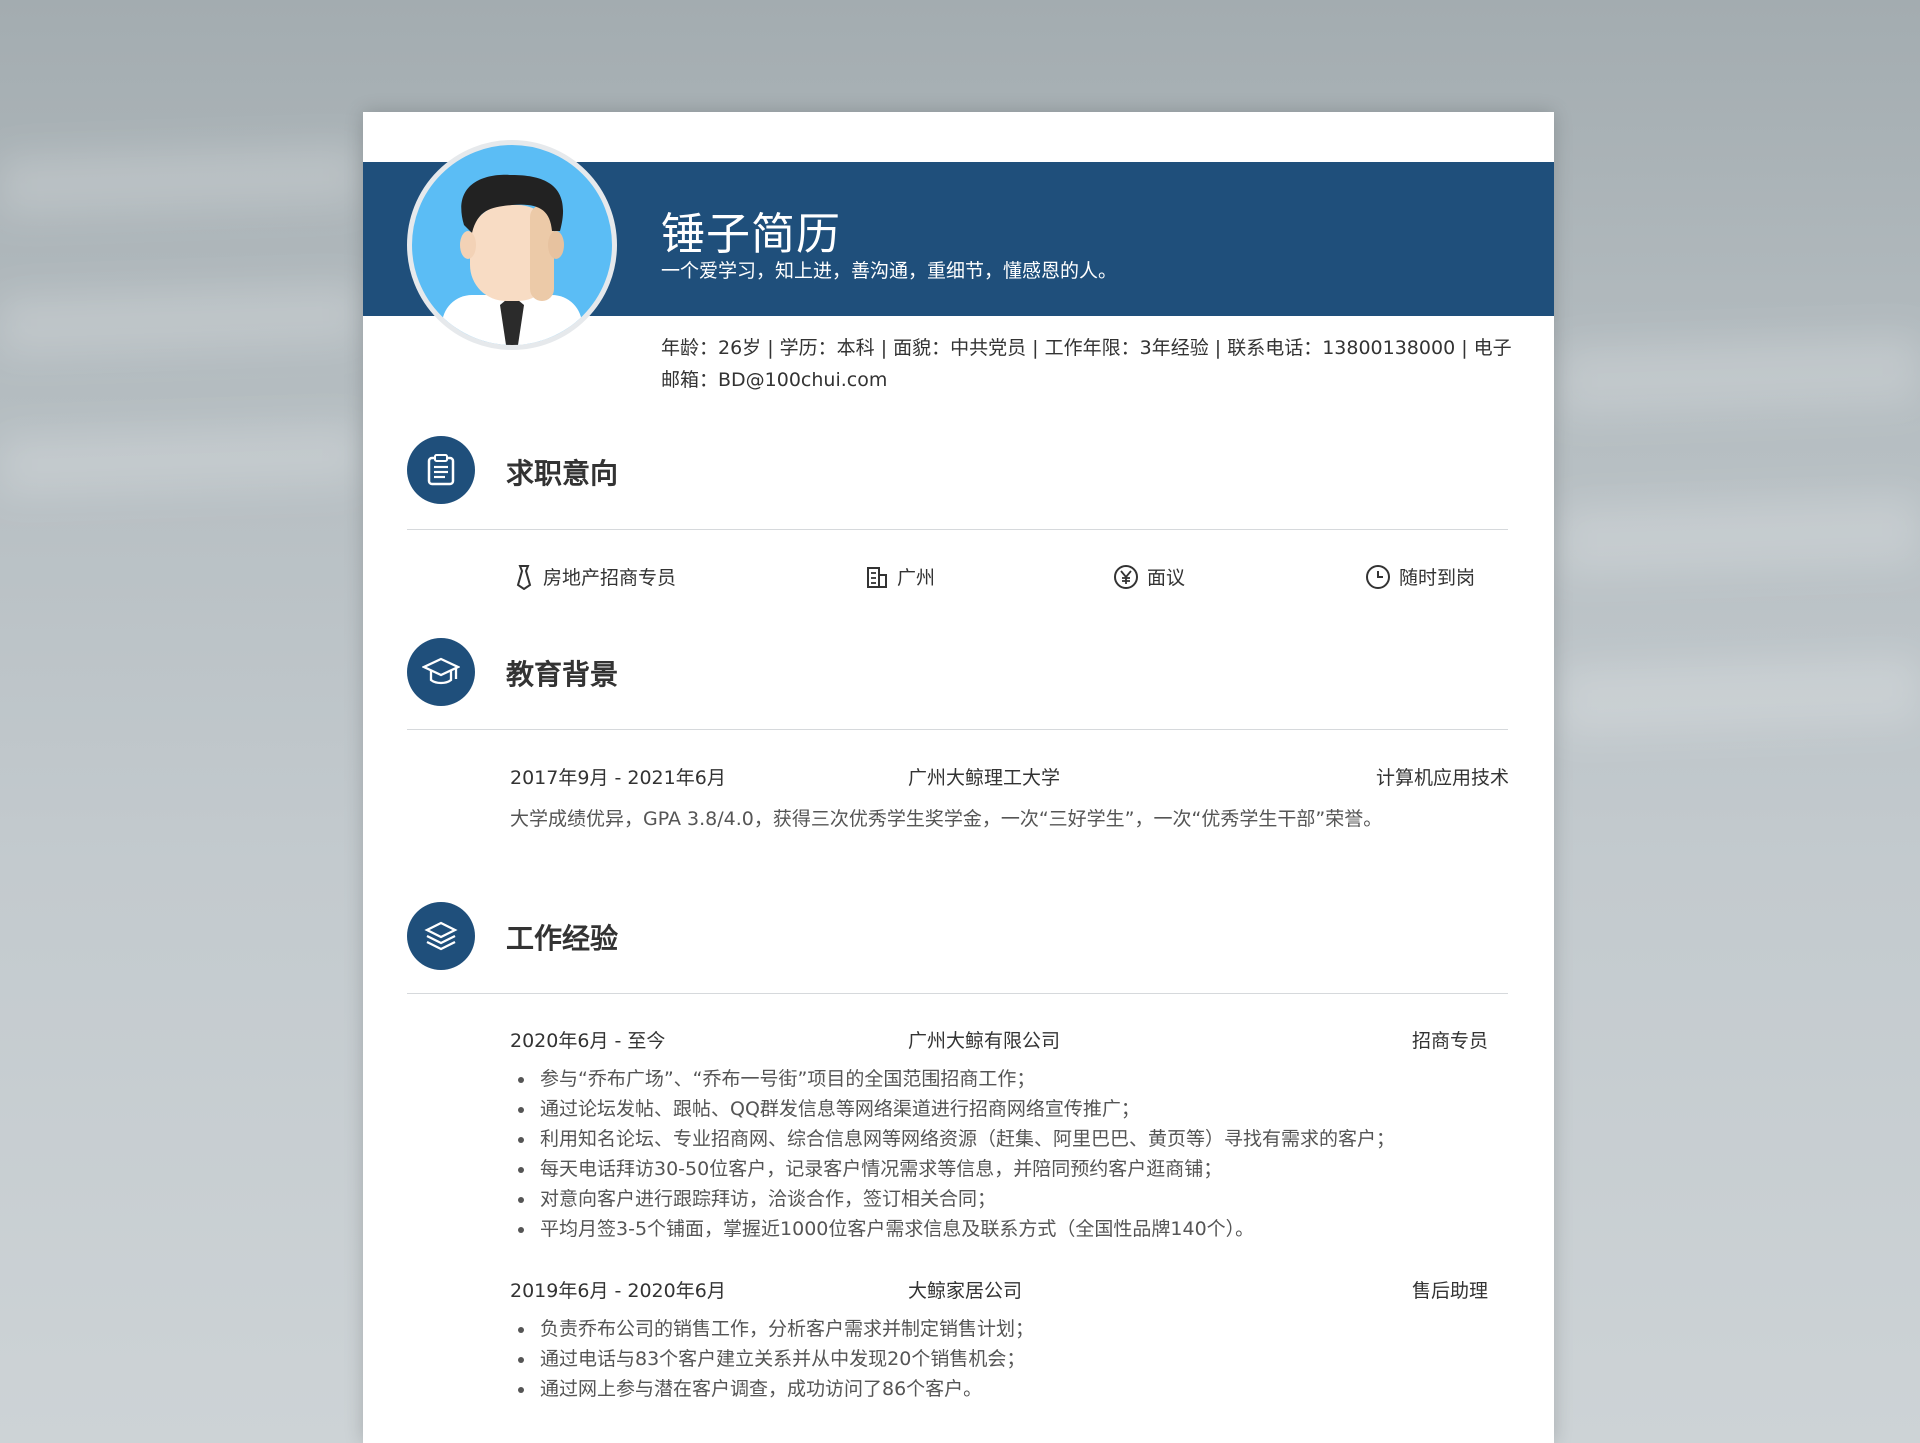 Image resolution: width=1920 pixels, height=1443 pixels. Describe the element at coordinates (751, 234) in the screenshot. I see `candidate-name: 锤子简历` at that location.